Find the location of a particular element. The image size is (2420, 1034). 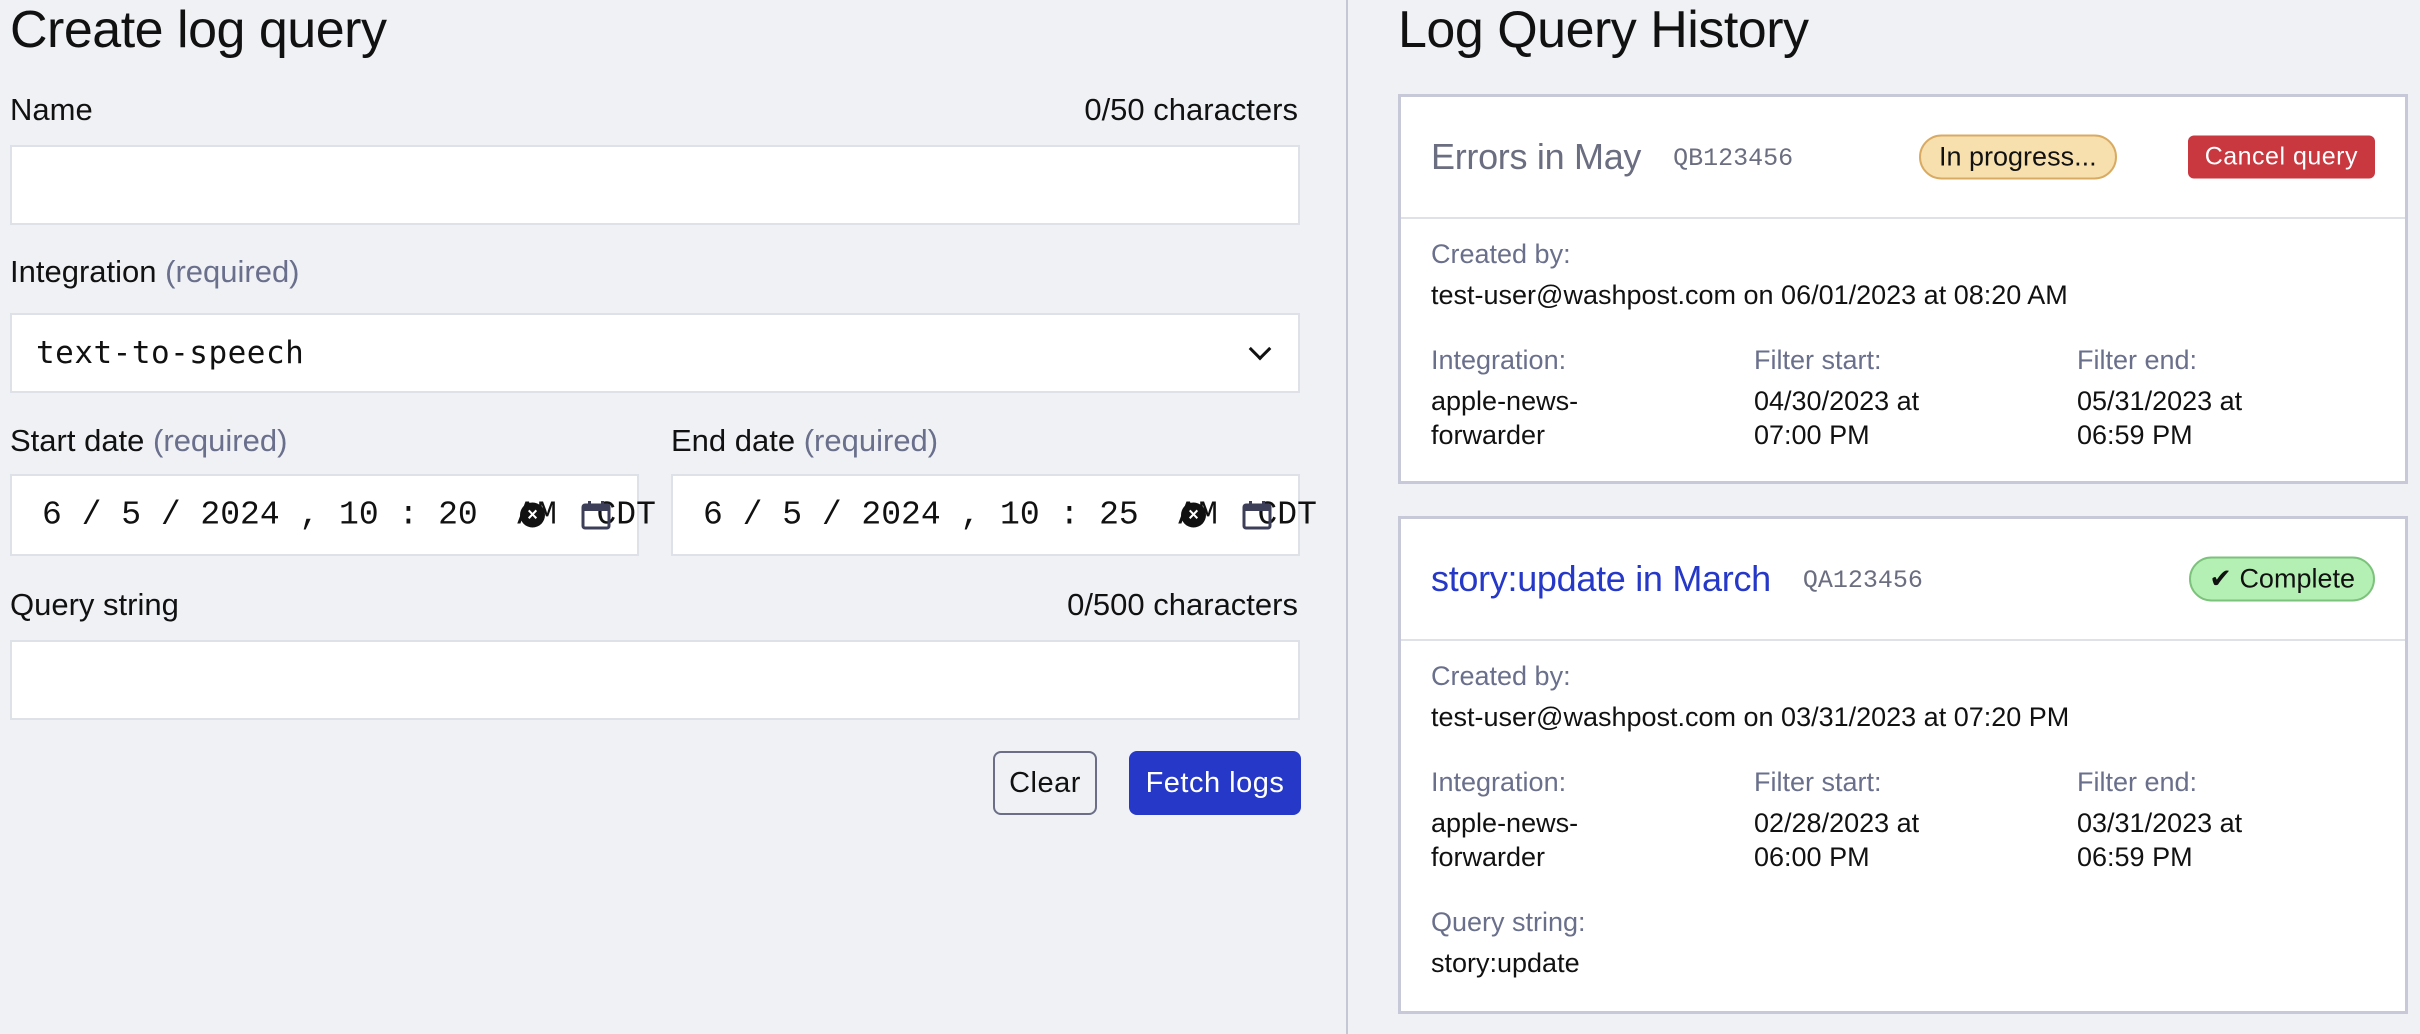

name-input is located at coordinates (655, 185).